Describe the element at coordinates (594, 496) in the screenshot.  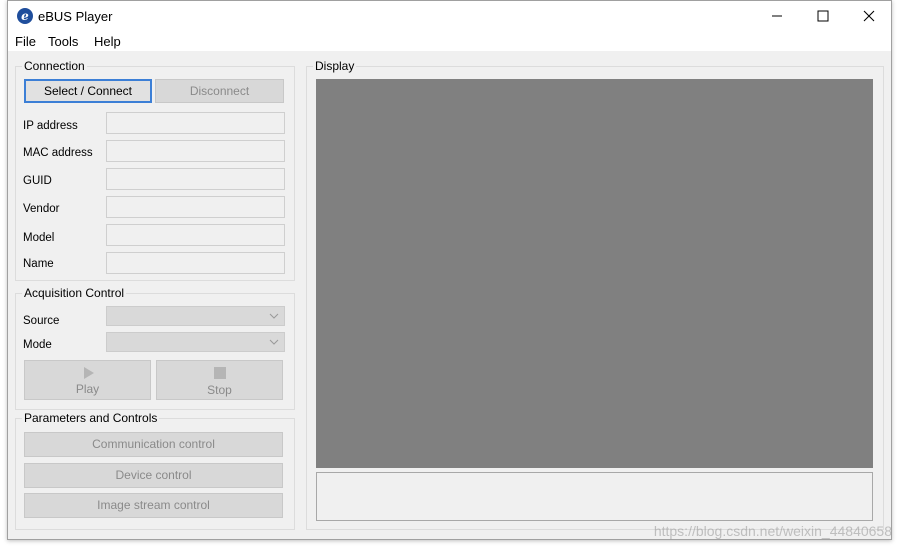
I see `status-panel` at that location.